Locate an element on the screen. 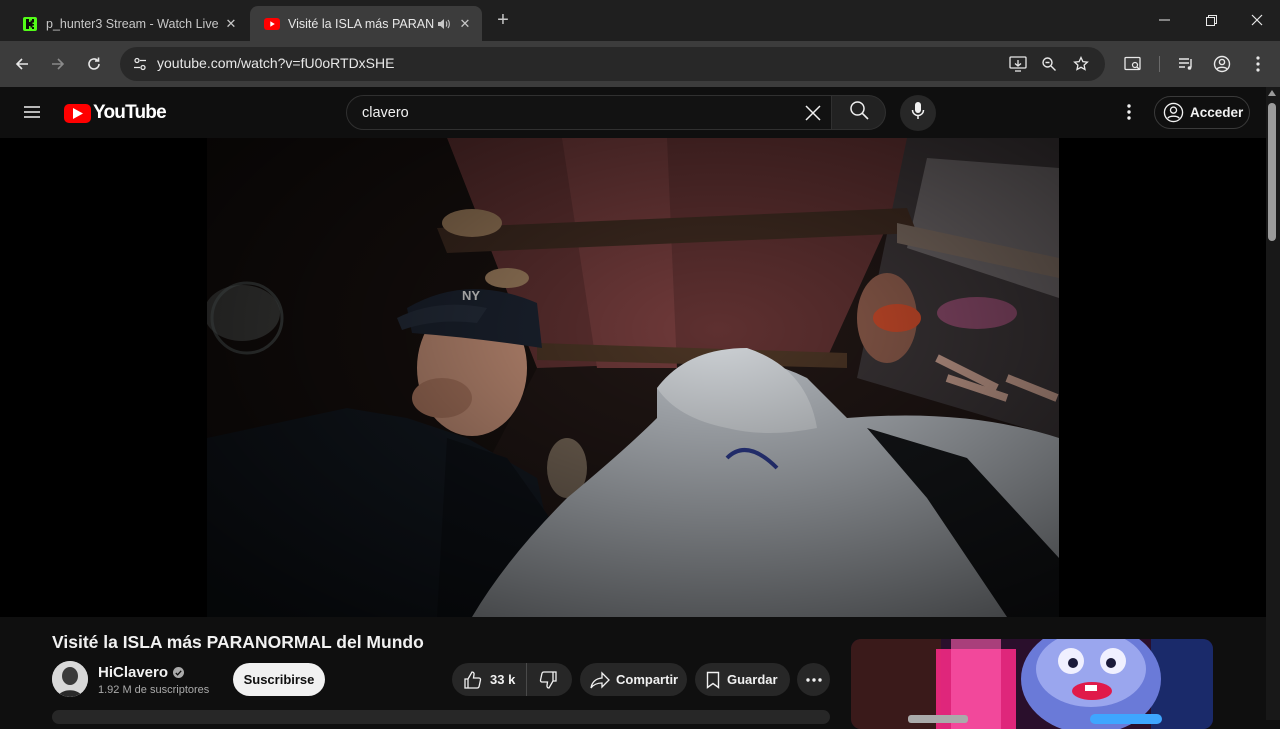 The height and width of the screenshot is (729, 1280). youtube-header: YouTube clavero Acceder is located at coordinates (633, 112).